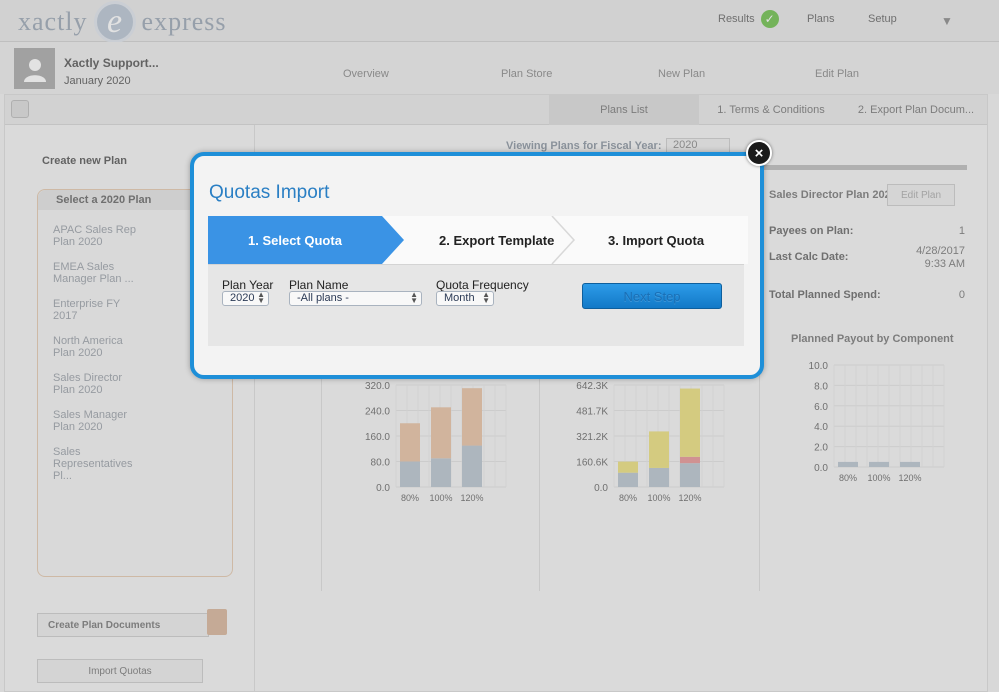 This screenshot has width=999, height=692. I want to click on plan-year-select: 2020 ▲ ▼, so click(245, 298).